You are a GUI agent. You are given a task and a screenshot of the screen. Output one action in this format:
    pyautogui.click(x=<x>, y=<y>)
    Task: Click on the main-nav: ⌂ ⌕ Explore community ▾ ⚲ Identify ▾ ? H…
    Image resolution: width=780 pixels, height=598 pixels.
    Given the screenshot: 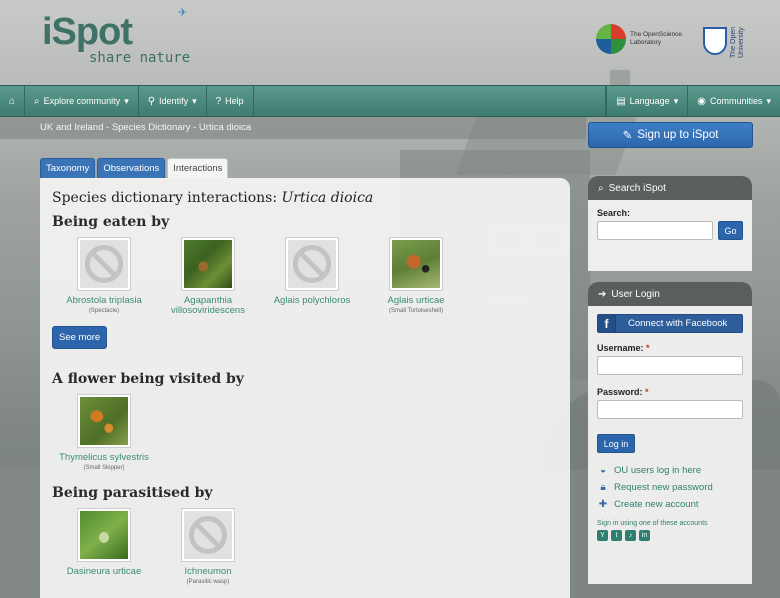 What is the action you would take?
    pyautogui.click(x=390, y=101)
    